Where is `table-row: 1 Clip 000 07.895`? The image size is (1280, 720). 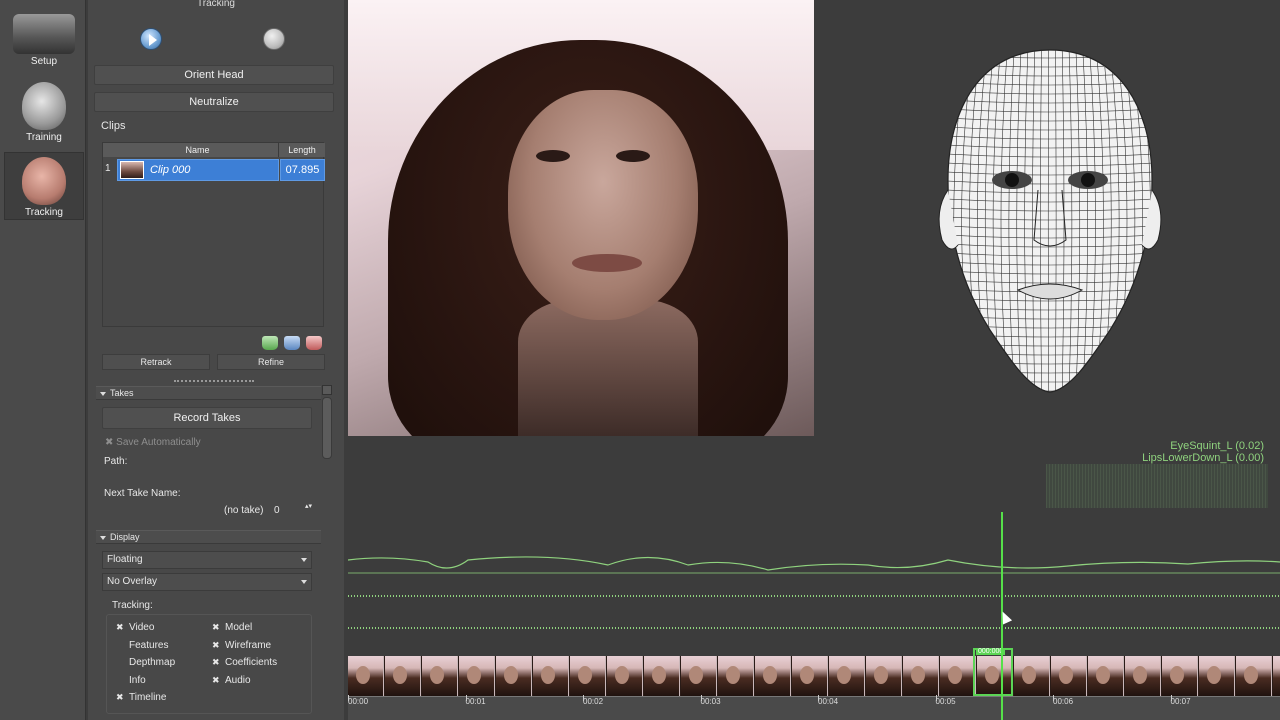
table-row: 1 Clip 000 07.895 is located at coordinates (214, 170).